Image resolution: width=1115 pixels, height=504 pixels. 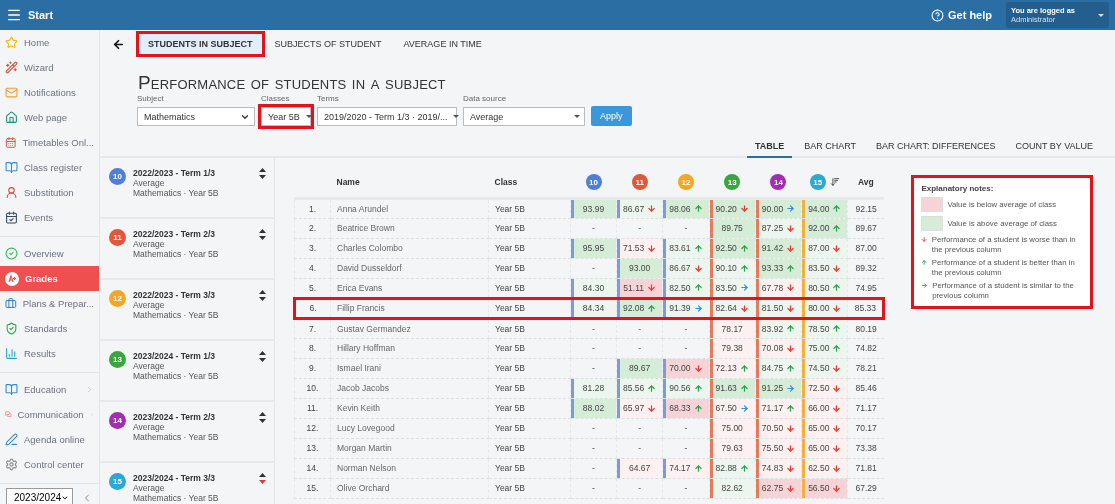 I want to click on row-number: 8., so click(x=312, y=348).